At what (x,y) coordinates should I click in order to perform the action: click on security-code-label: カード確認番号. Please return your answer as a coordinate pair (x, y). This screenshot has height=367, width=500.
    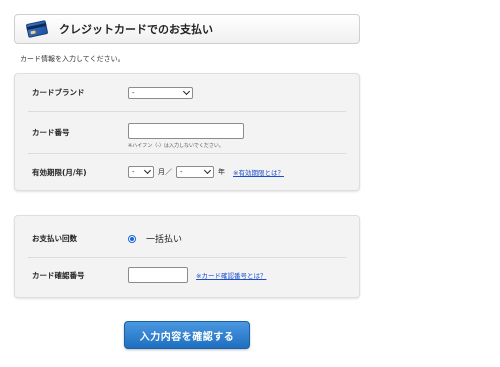
    Looking at the image, I should click on (58, 275).